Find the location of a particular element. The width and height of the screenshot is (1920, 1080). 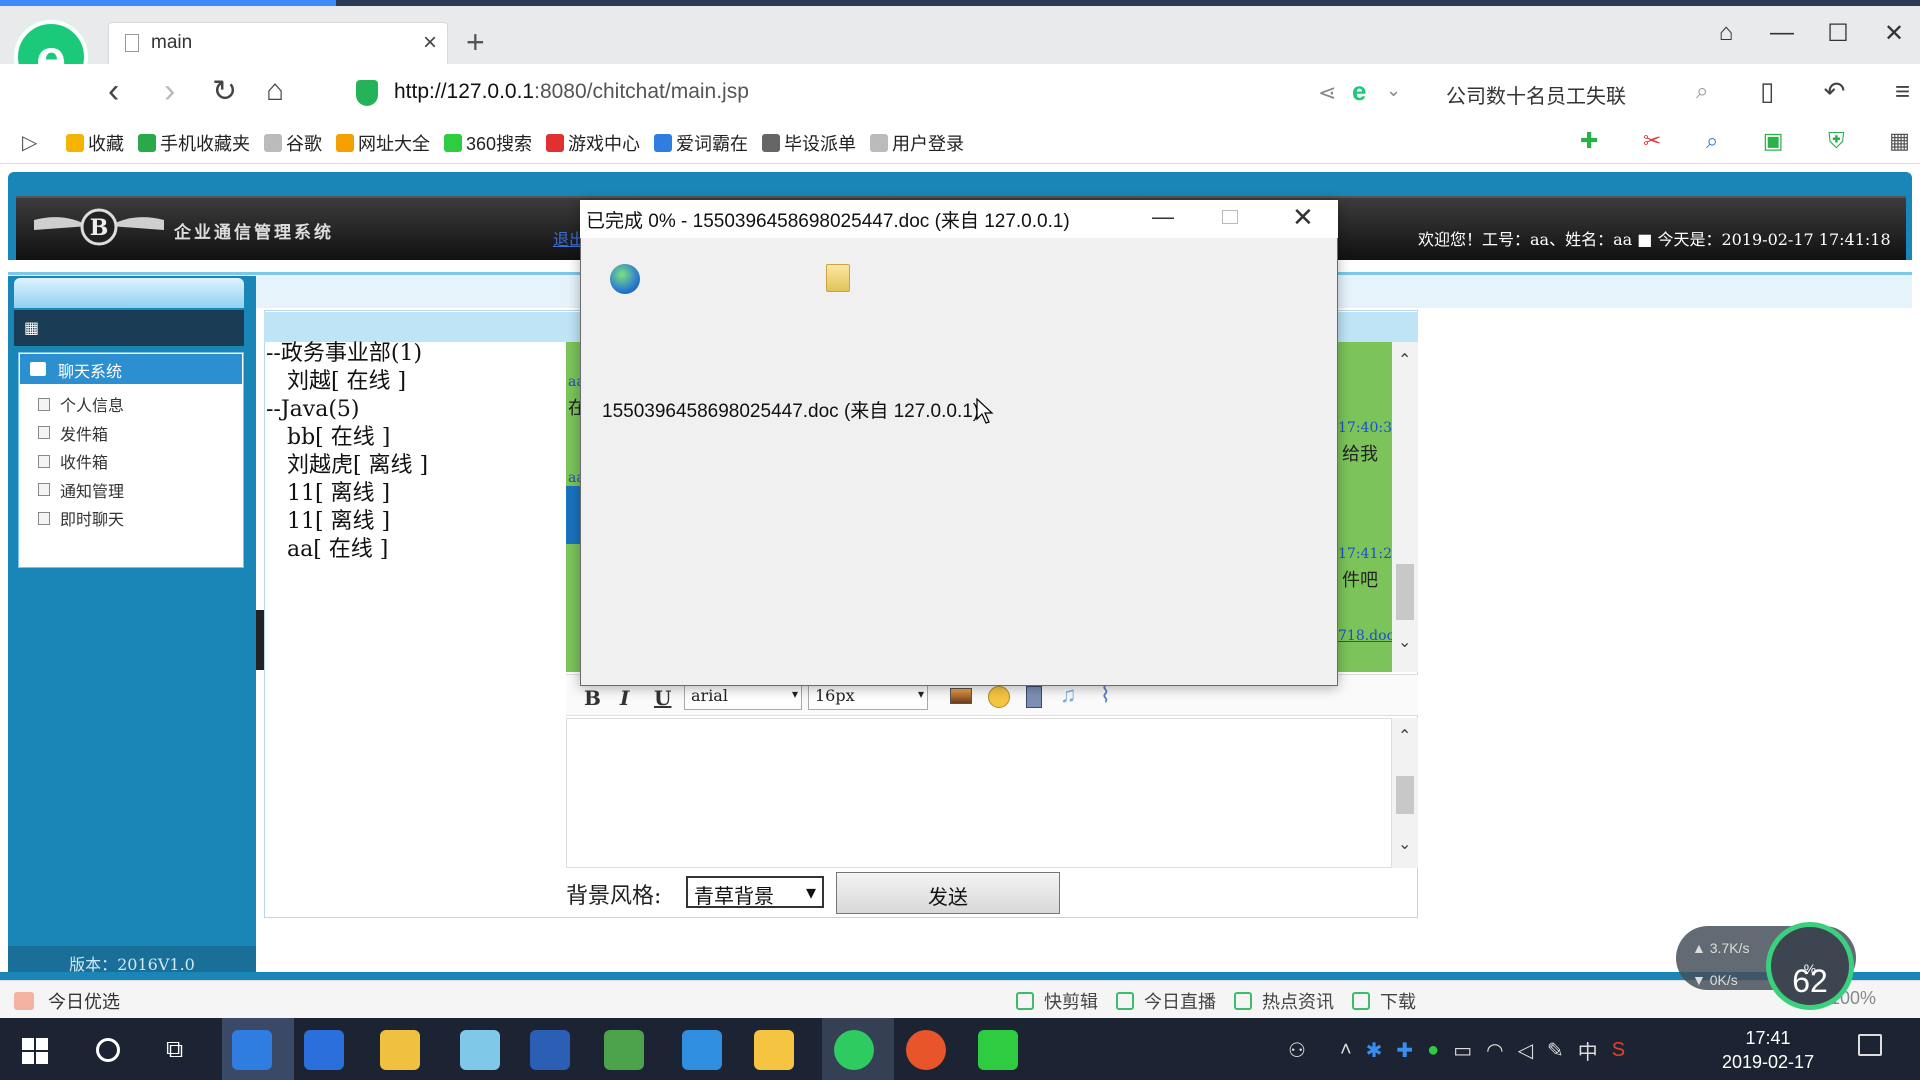

chevron-down-icon: ⌄ is located at coordinates (1393, 90).